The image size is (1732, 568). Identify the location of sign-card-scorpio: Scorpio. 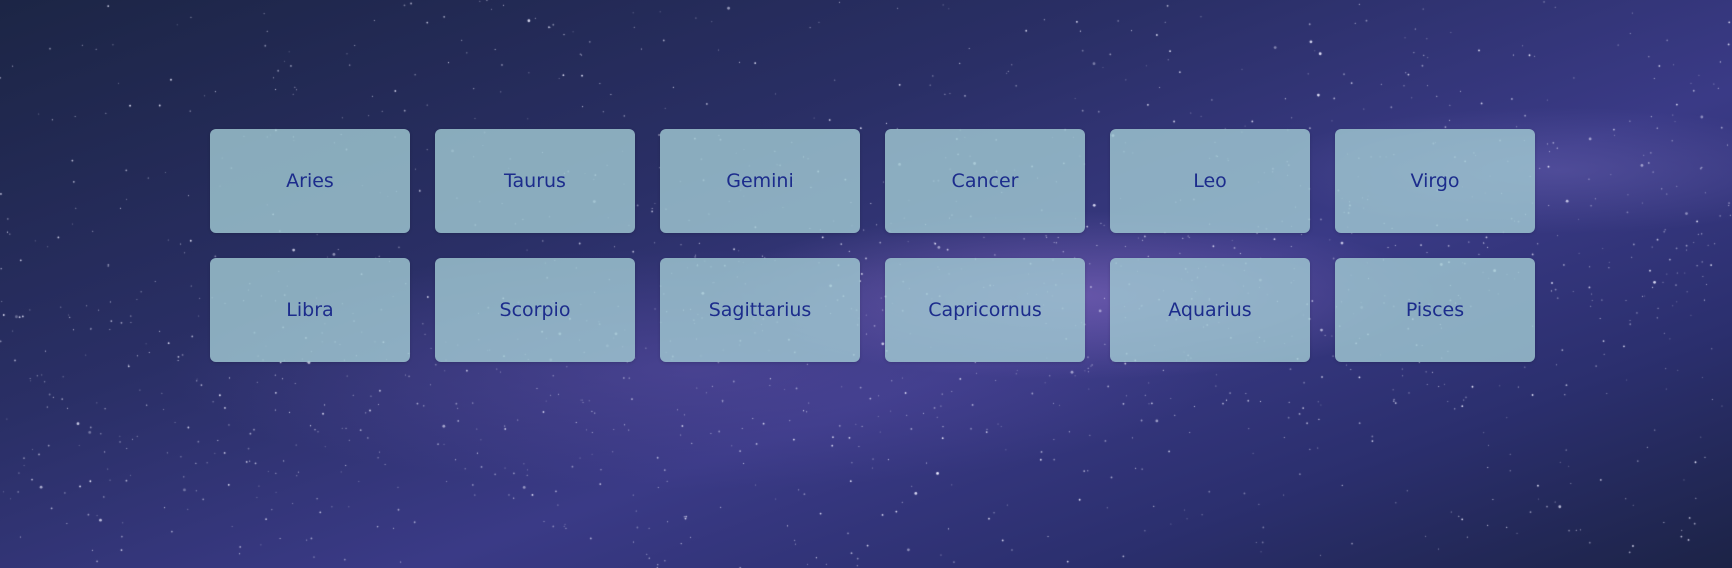
(535, 310).